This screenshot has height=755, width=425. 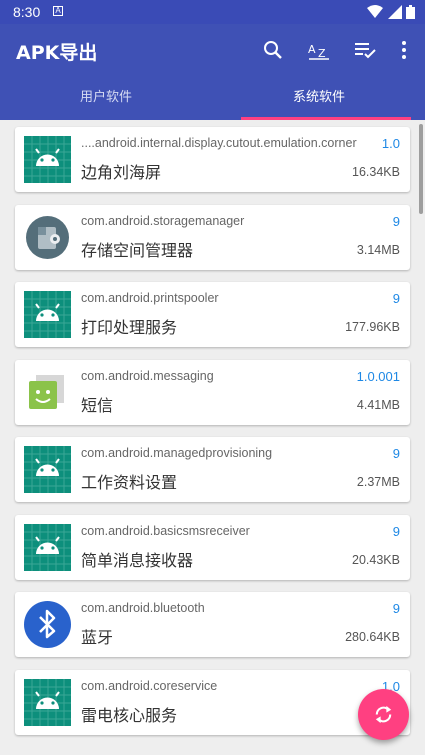 What do you see at coordinates (378, 482) in the screenshot?
I see `app-size: 2.37MB` at bounding box center [378, 482].